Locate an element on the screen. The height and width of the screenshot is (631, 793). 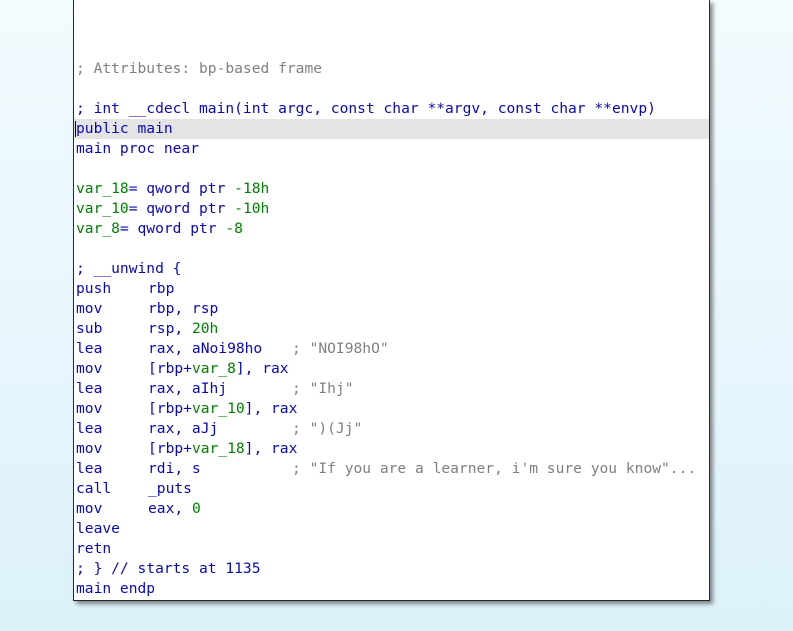
operands: rax, aJj is located at coordinates (220, 429).